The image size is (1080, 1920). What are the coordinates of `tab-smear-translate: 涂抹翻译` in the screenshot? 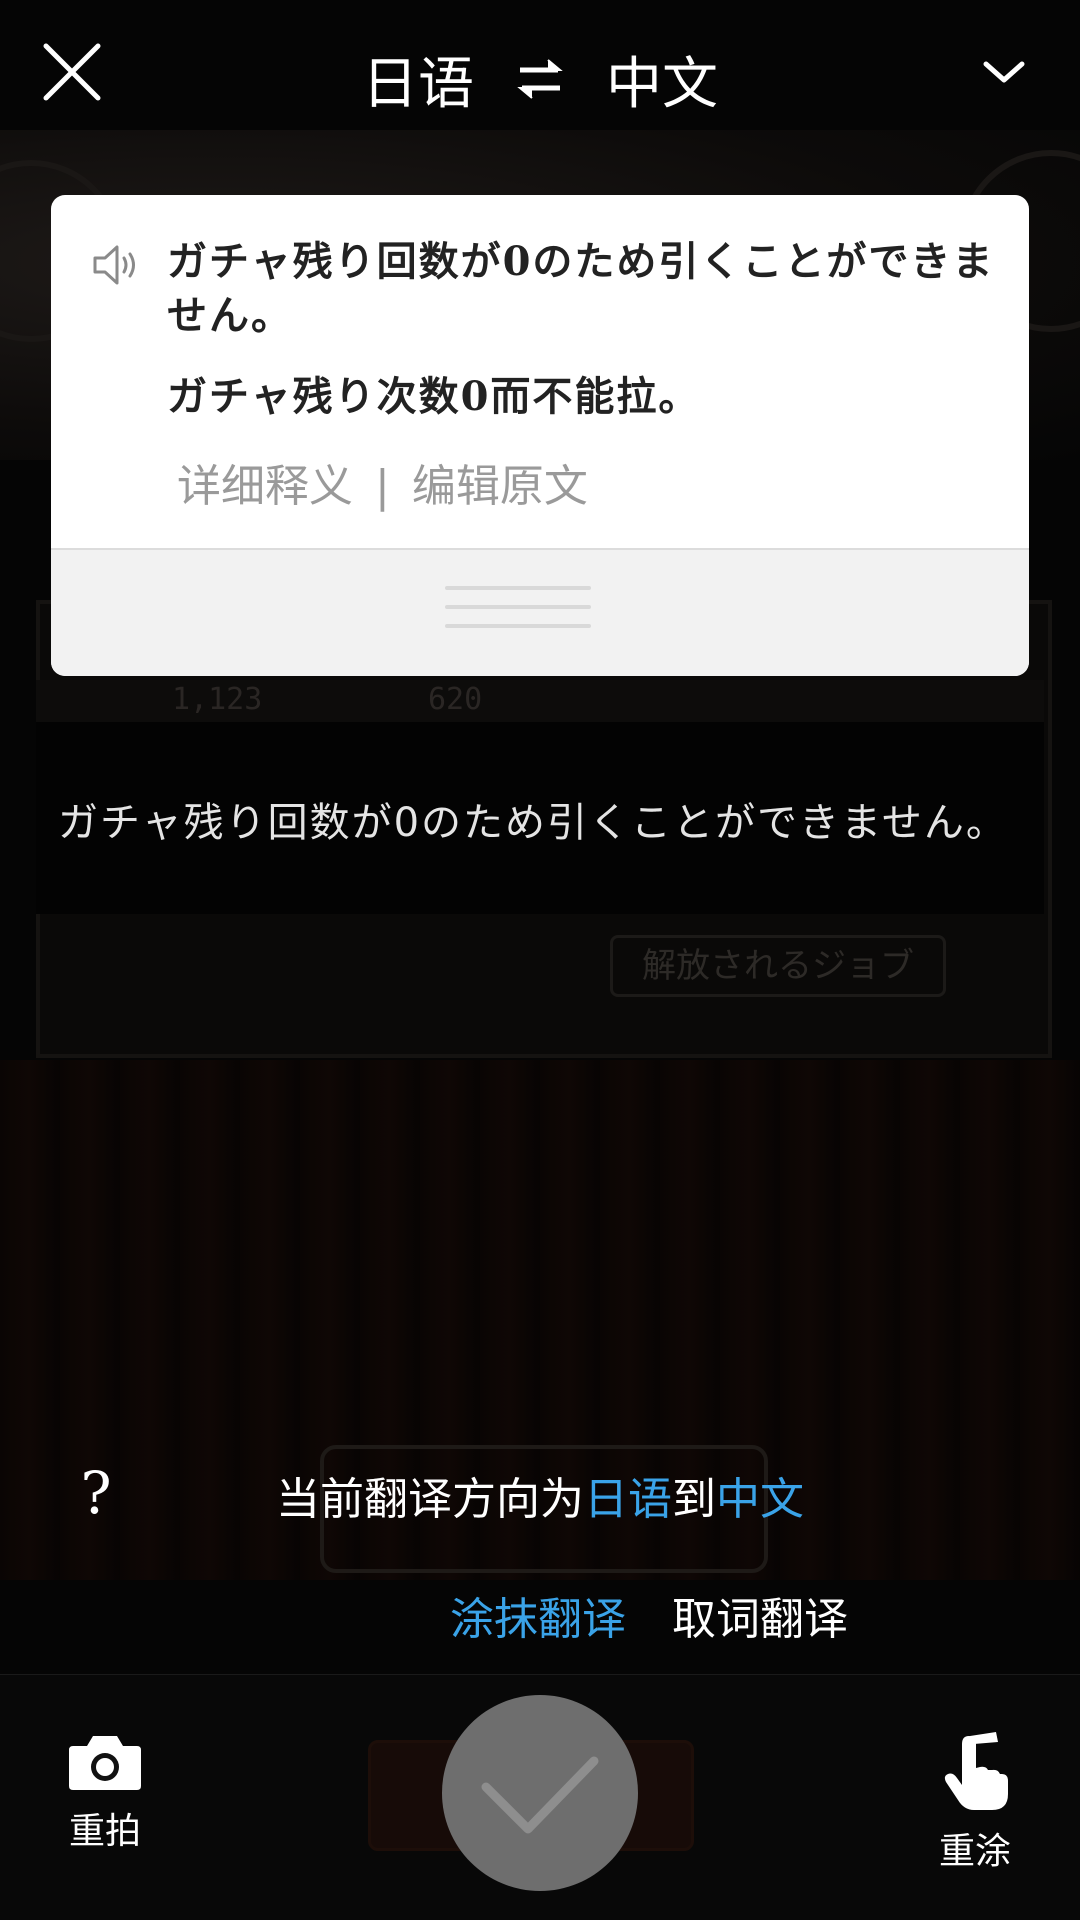 It's located at (538, 1620).